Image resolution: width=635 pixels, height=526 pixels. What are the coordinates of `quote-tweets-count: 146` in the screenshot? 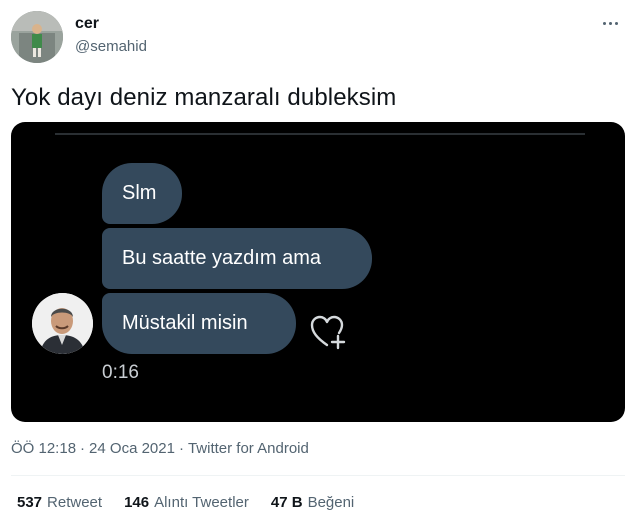 It's located at (137, 502).